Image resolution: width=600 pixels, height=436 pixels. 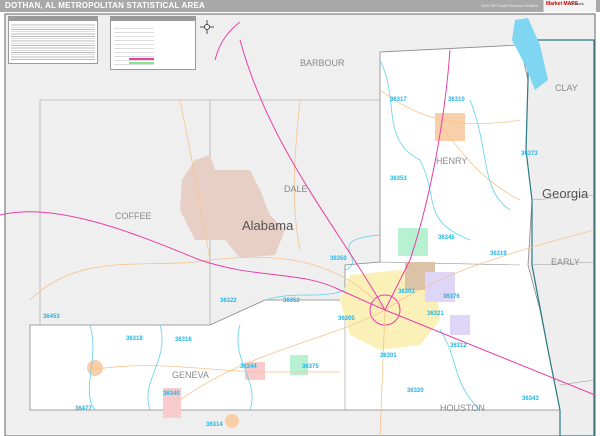 I want to click on logo-subtext: Outlook, so click(x=577, y=3).